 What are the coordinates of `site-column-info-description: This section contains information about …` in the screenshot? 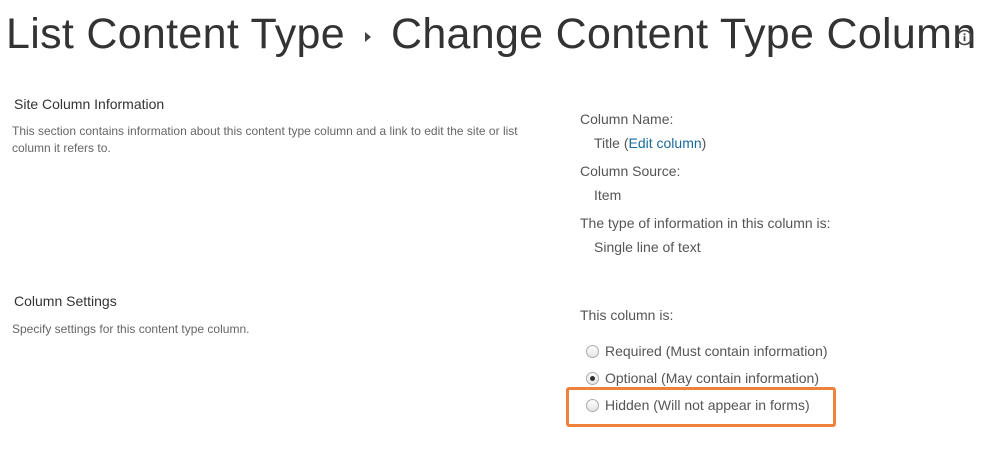 It's located at (265, 139).